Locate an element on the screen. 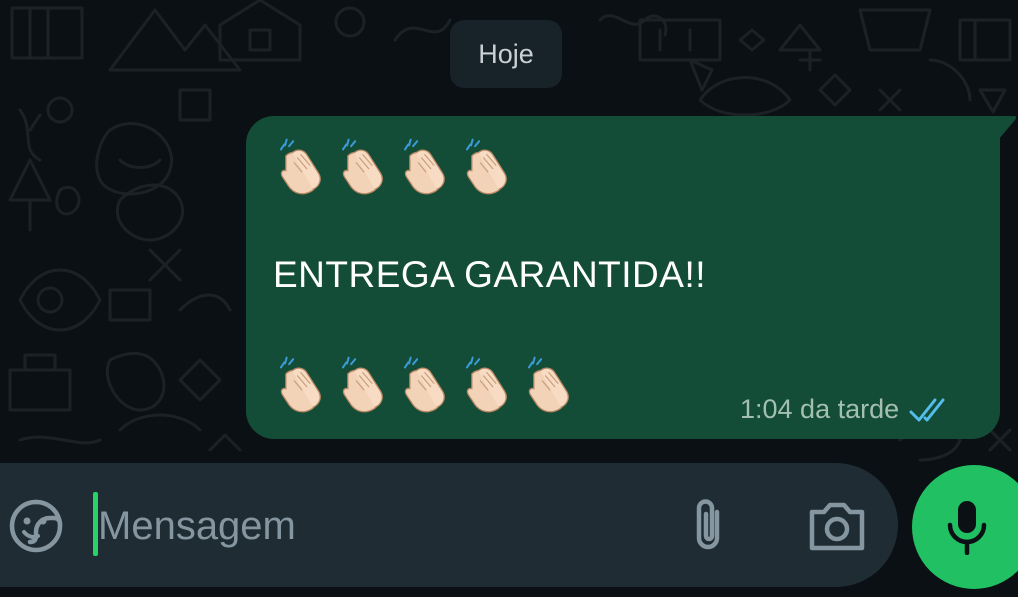 This screenshot has width=1018, height=597. message-meta: 1:04 da tarde is located at coordinates (846, 409).